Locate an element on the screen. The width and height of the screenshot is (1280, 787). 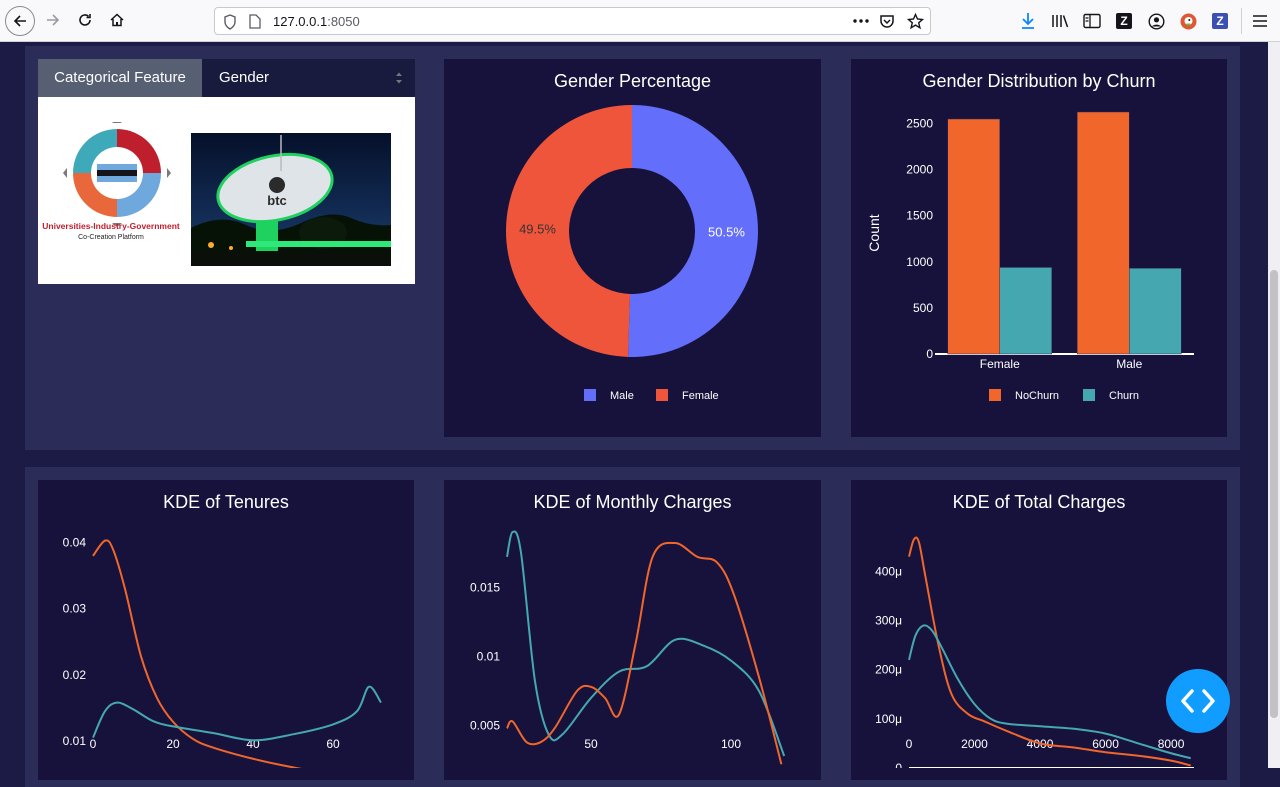
kde-y-tick-label: 0.015 is located at coordinates (485, 587).